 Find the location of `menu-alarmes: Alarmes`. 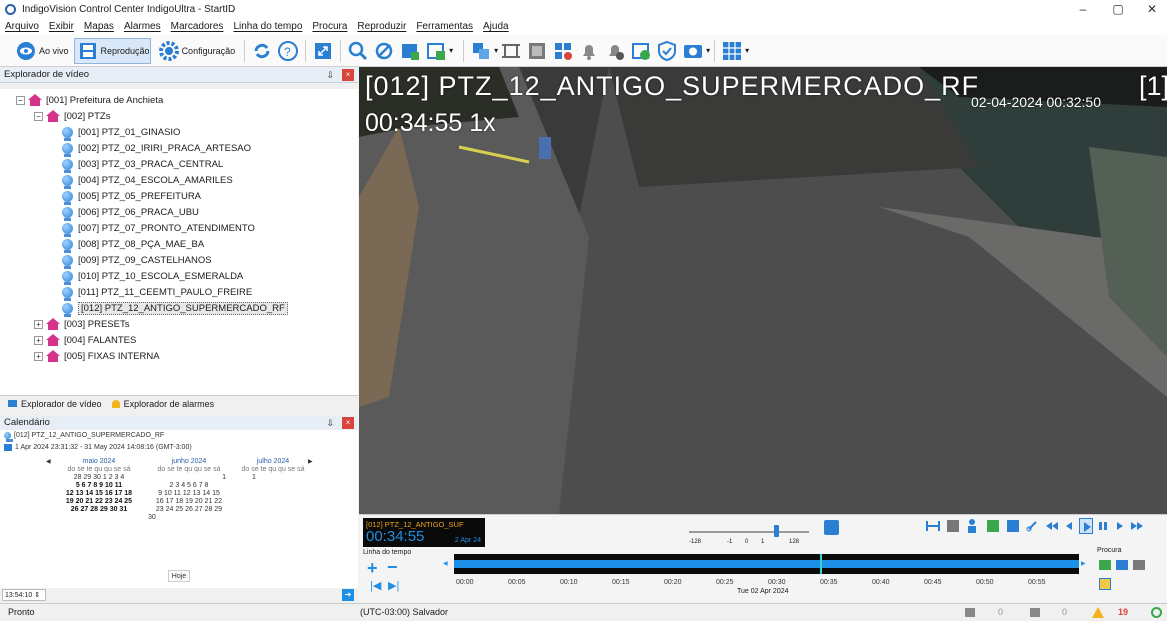

menu-alarmes: Alarmes is located at coordinates (142, 26).